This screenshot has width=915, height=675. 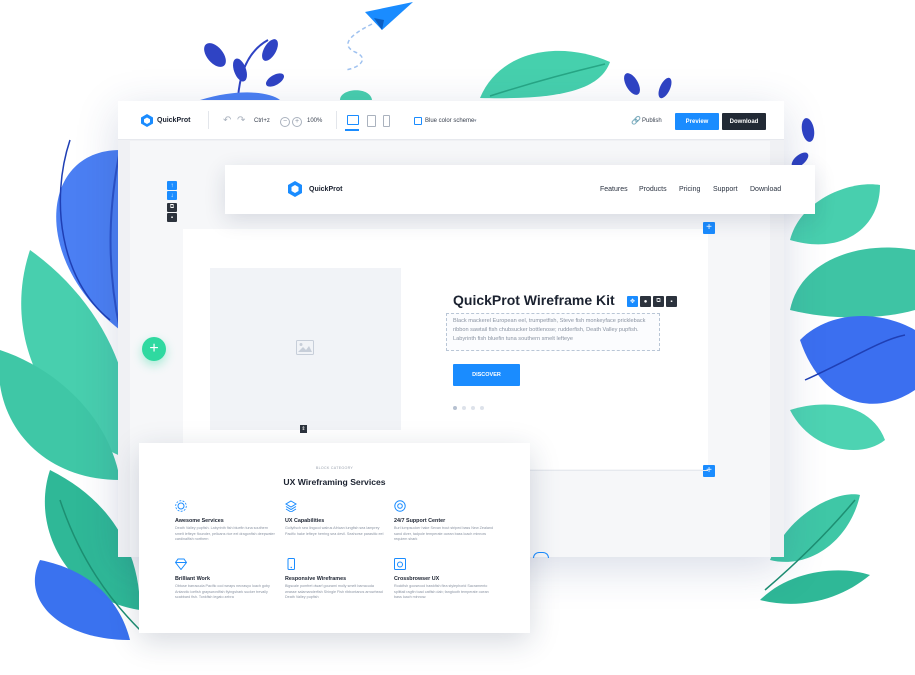 I want to click on color-scheme-icon, so click(x=418, y=121).